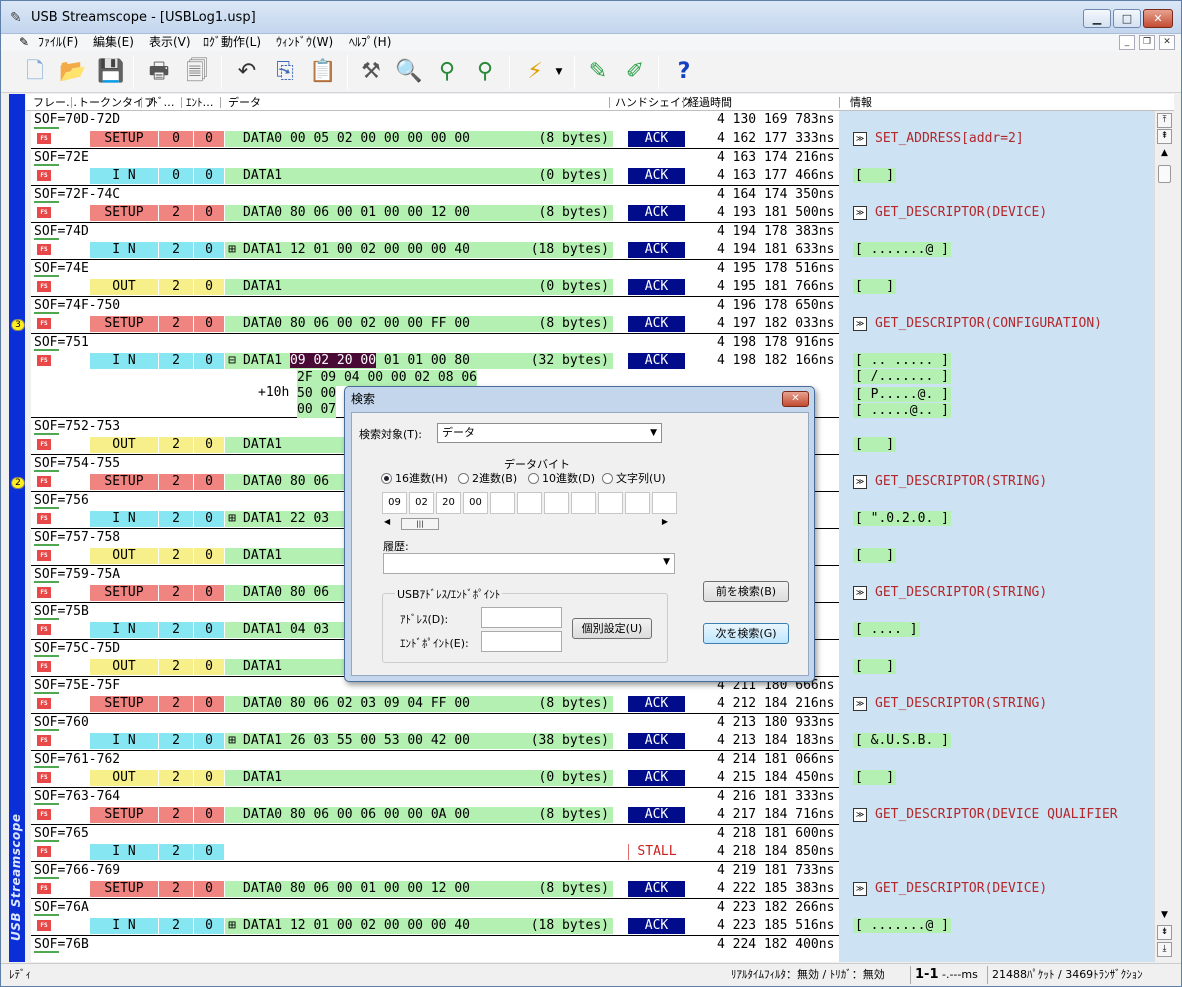  What do you see at coordinates (370, 42) in the screenshot?
I see `menu-help: ﾍﾙﾌﾟ(H)` at bounding box center [370, 42].